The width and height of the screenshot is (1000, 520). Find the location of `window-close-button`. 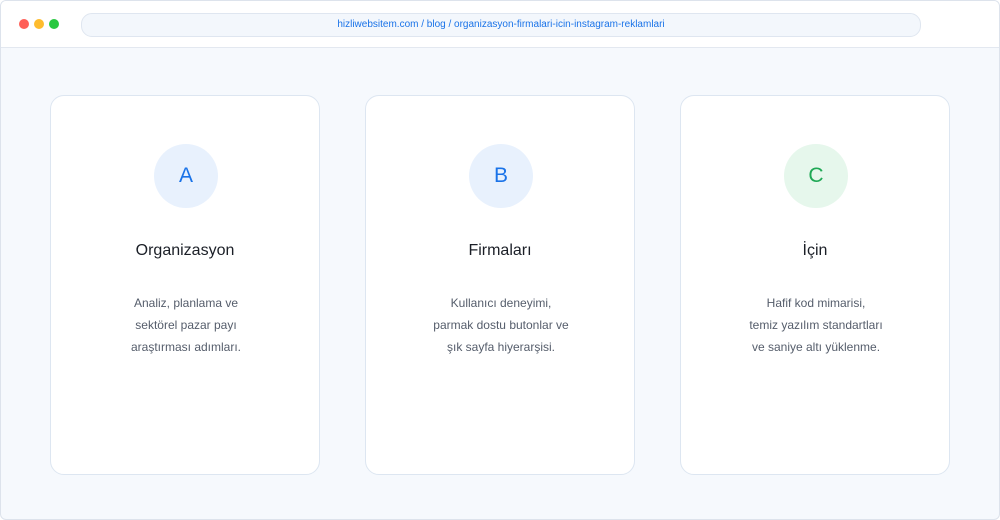

window-close-button is located at coordinates (24, 24).